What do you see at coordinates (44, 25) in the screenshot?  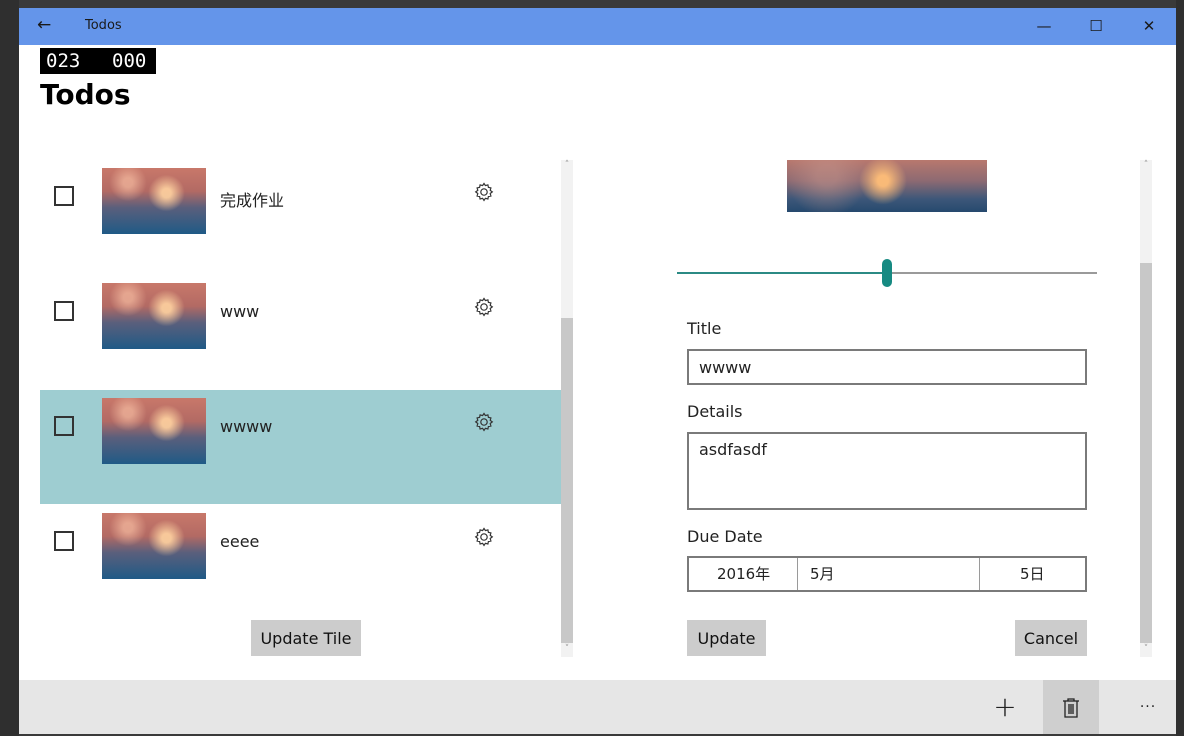 I see `back-arrow-icon: ←` at bounding box center [44, 25].